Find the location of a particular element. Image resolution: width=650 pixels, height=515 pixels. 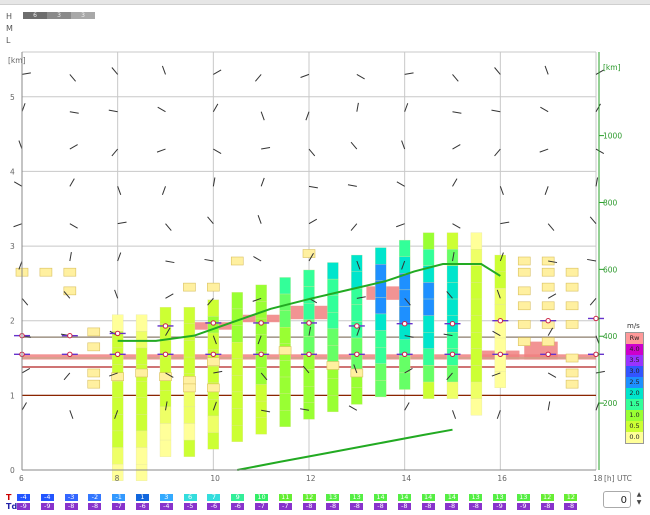

spinner-buttons: ▲ ▼ is located at coordinates (639, 499).